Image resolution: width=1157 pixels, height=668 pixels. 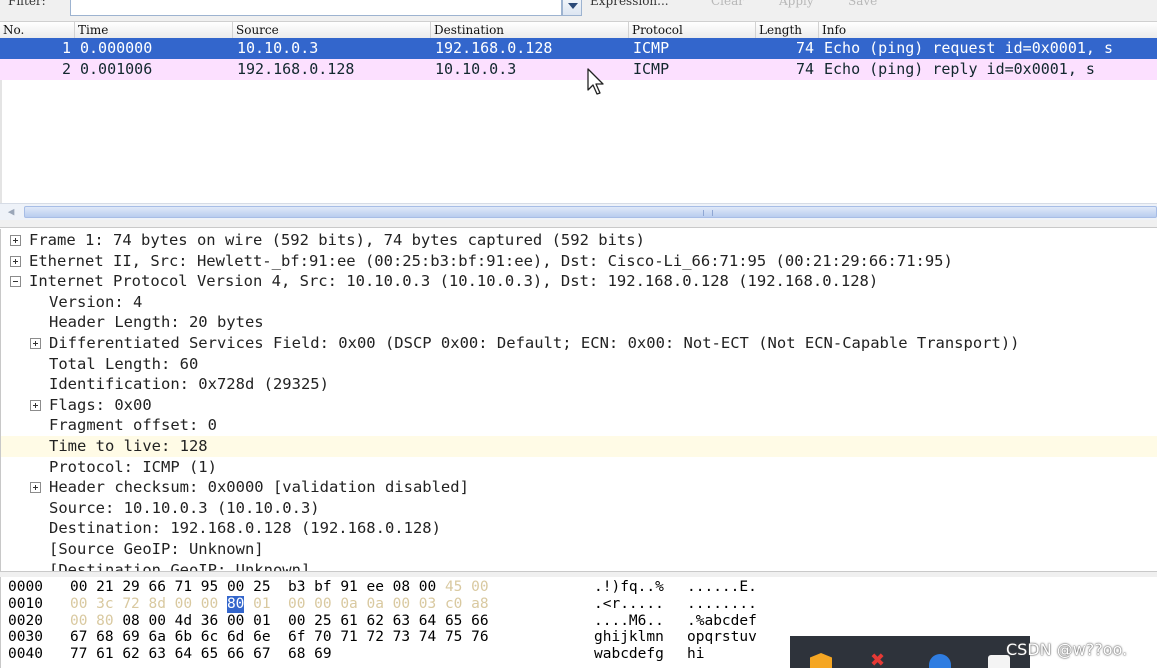 I want to click on hex-byte: 72, so click(x=130, y=604).